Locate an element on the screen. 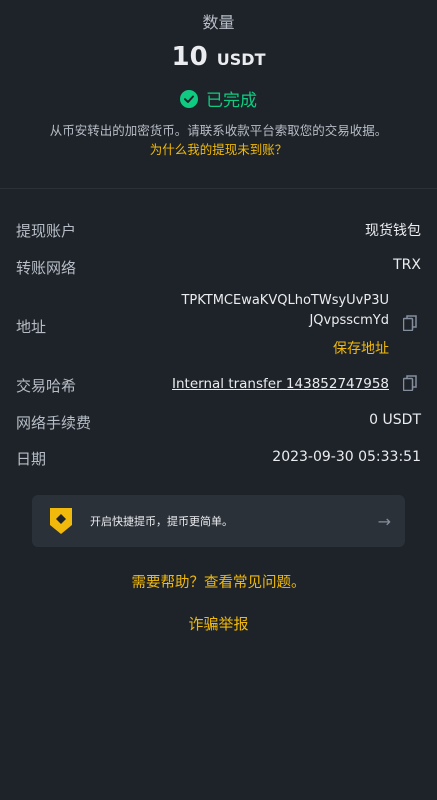 This screenshot has width=437, height=800. arrow-right-icon: → is located at coordinates (384, 521).